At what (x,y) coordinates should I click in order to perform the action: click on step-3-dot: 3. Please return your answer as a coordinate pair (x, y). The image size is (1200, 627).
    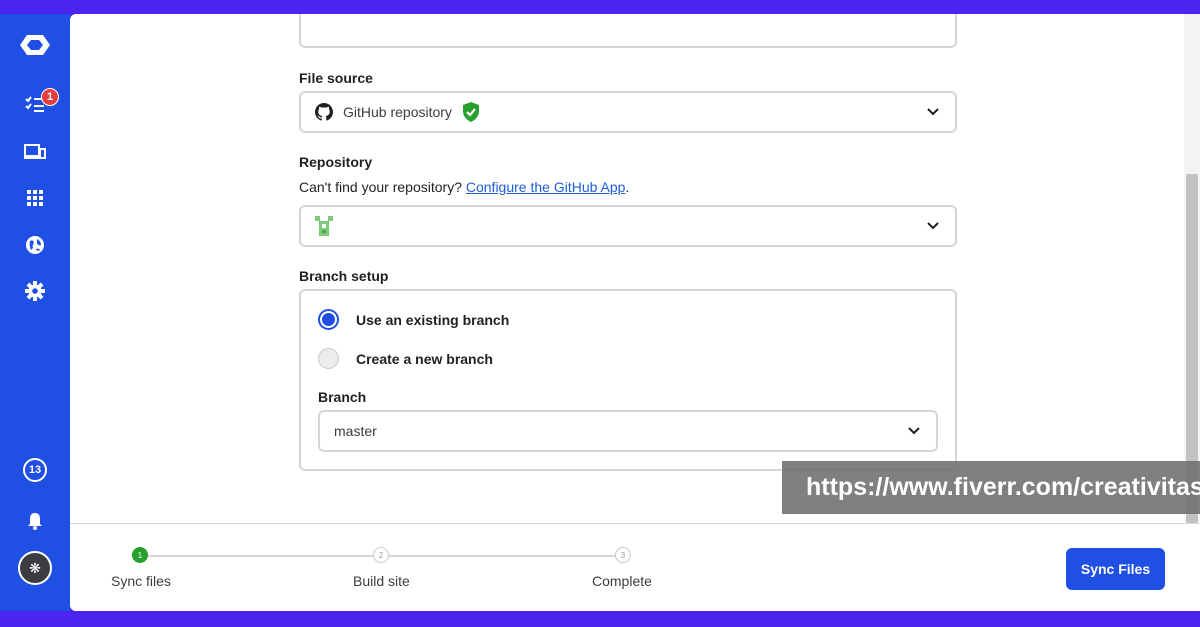
    Looking at the image, I should click on (623, 555).